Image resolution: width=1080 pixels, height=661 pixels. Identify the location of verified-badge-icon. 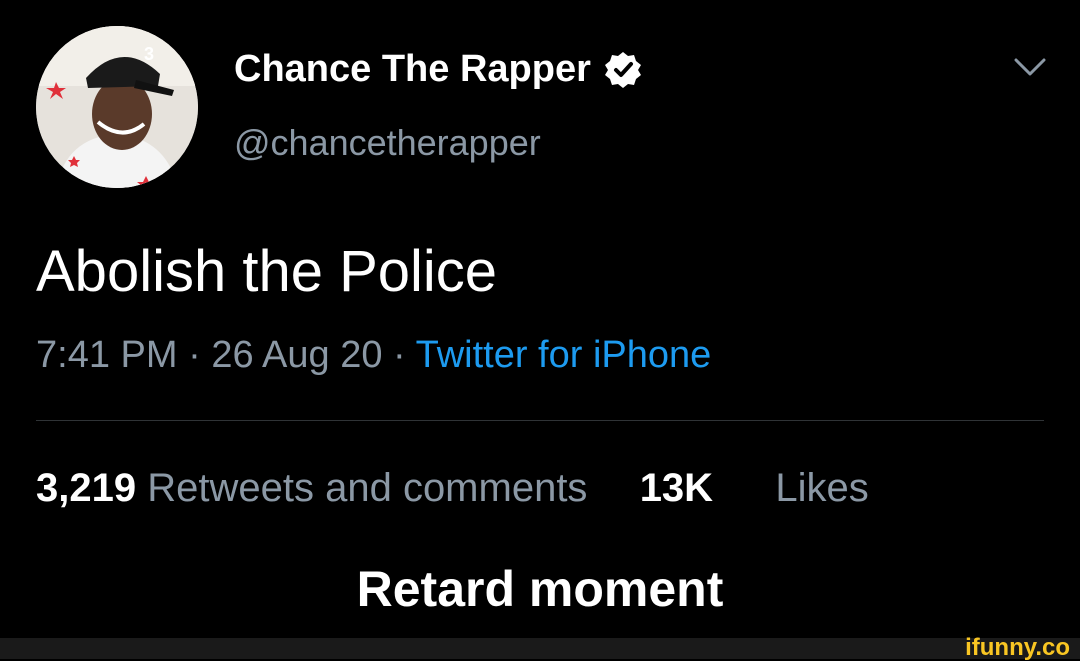
(622, 69).